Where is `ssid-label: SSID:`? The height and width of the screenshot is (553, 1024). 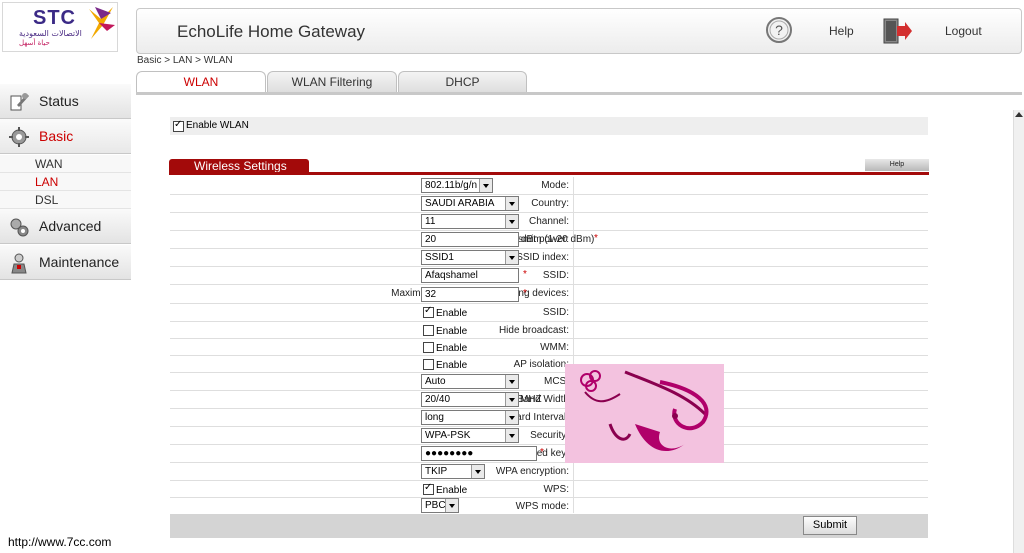 ssid-label: SSID: is located at coordinates (555, 275).